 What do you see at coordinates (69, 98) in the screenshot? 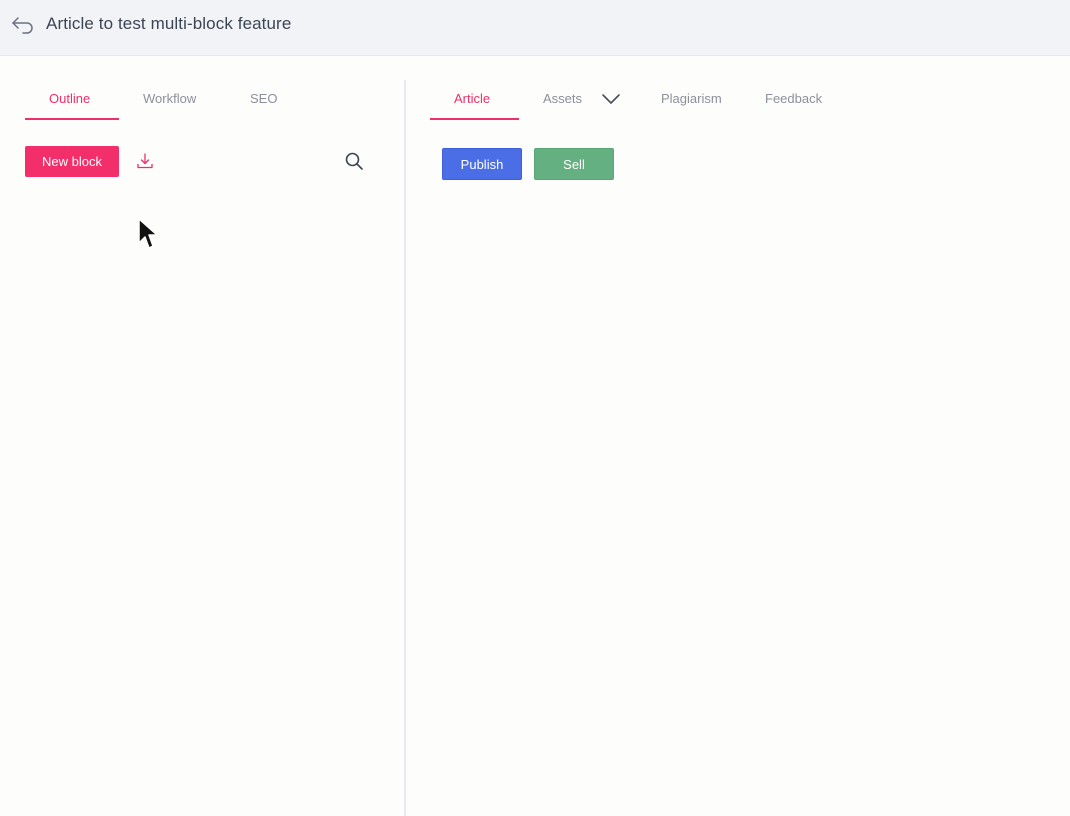
I see `tab-outline: Outline` at bounding box center [69, 98].